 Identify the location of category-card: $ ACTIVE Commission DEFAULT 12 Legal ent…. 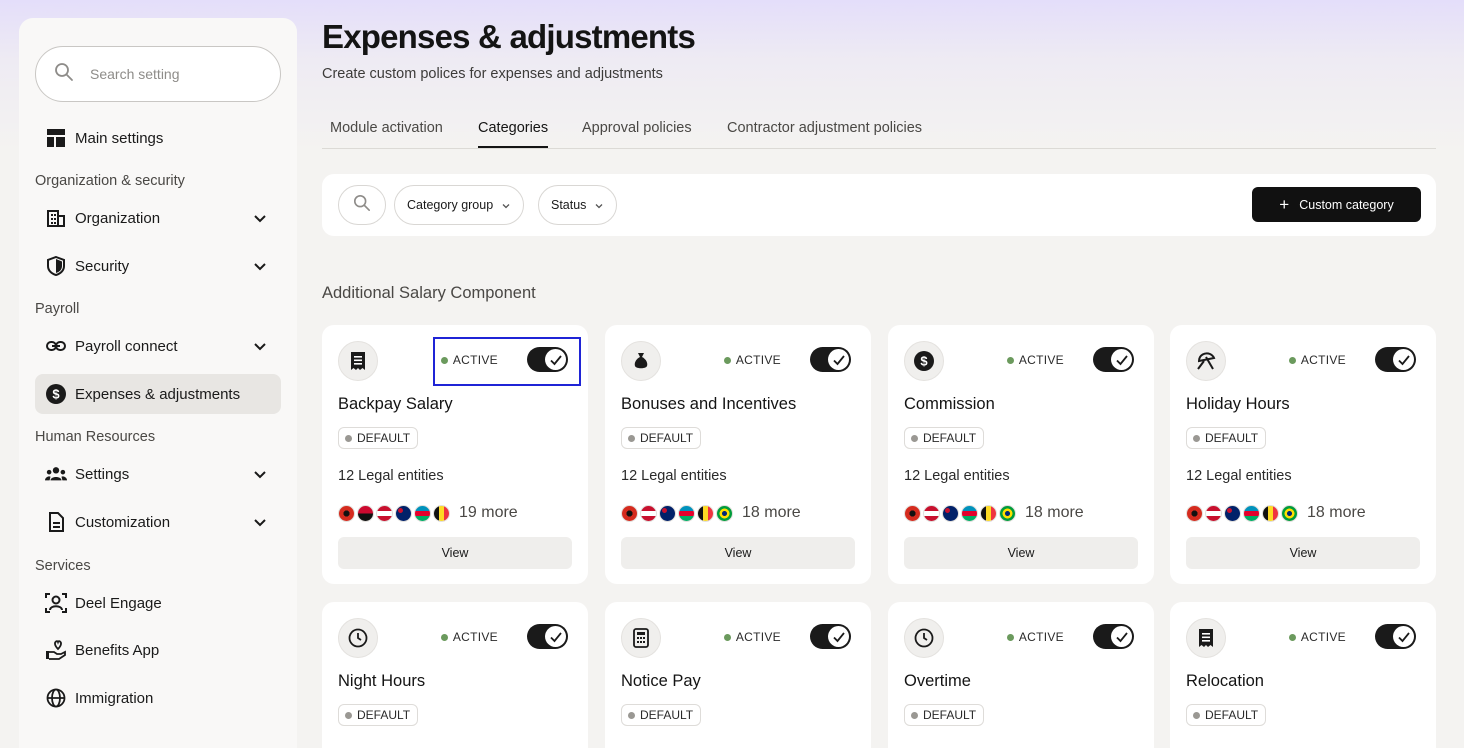
(1021, 454).